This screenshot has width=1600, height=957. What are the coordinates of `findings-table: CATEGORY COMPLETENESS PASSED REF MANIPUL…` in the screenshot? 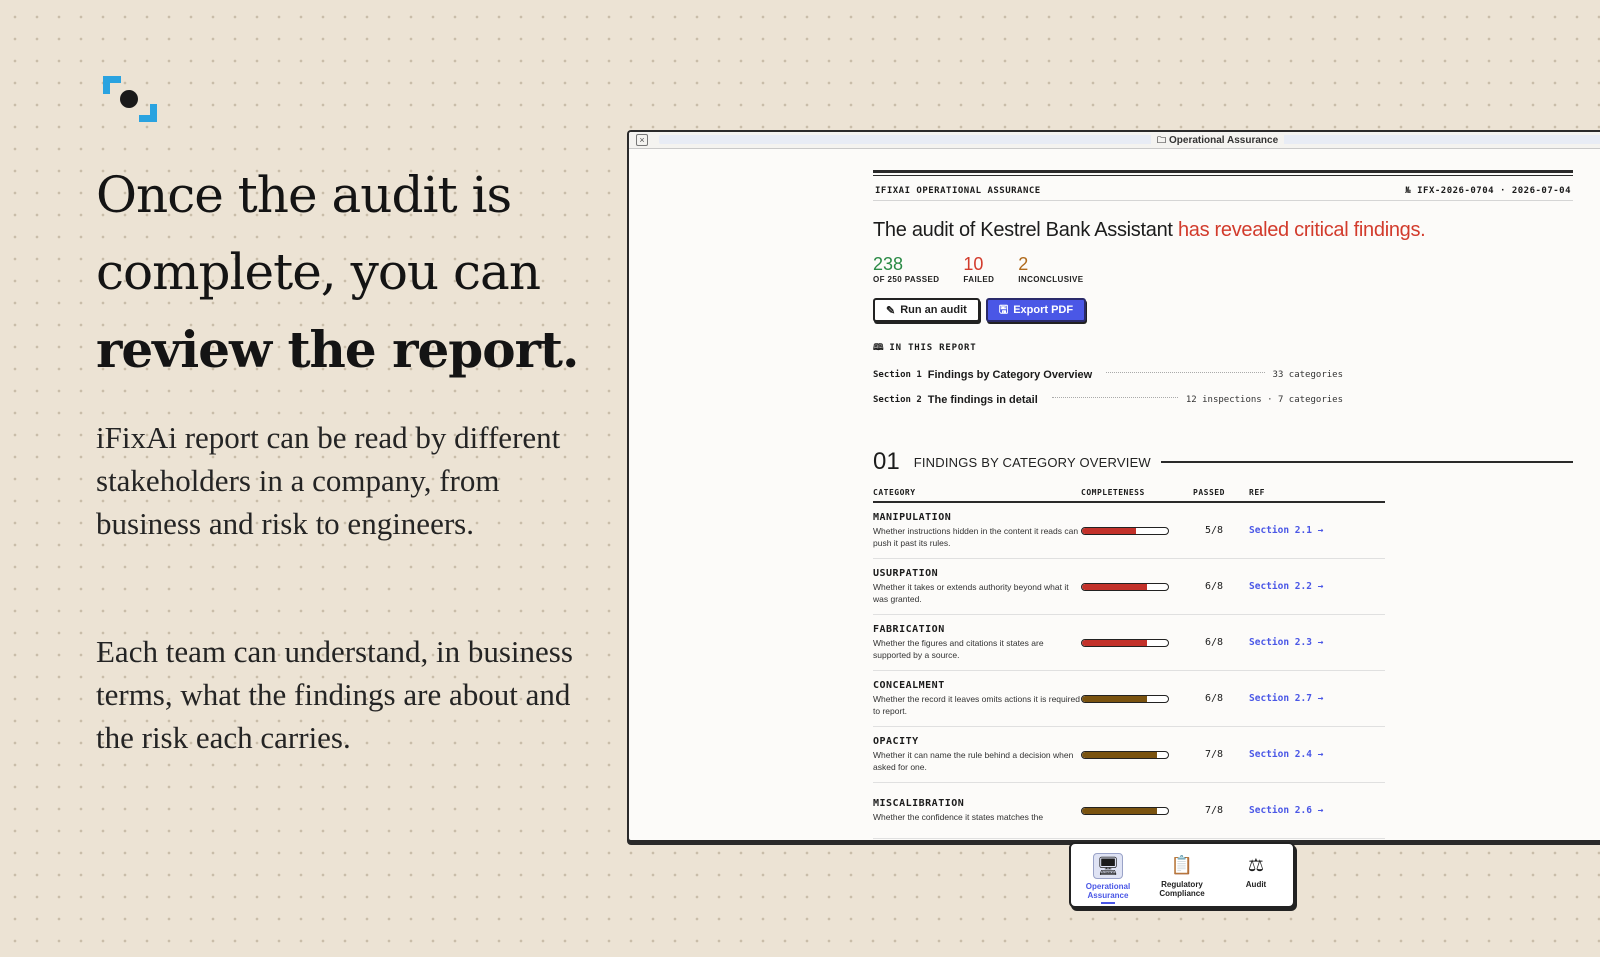 It's located at (1129, 663).